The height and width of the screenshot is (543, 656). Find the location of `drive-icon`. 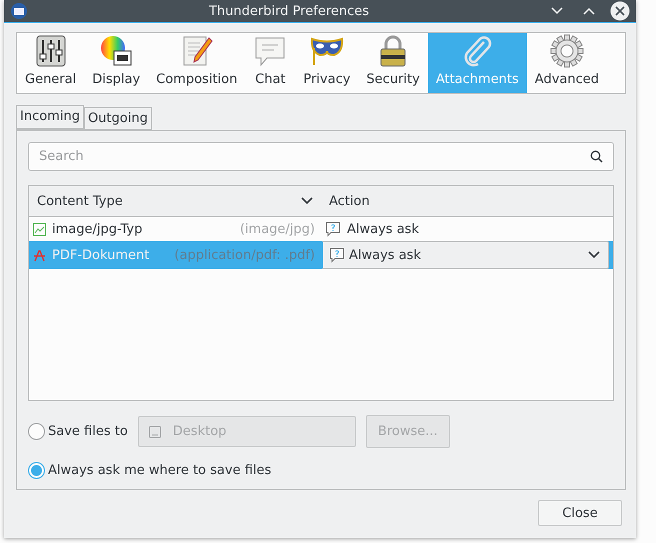

drive-icon is located at coordinates (154, 432).